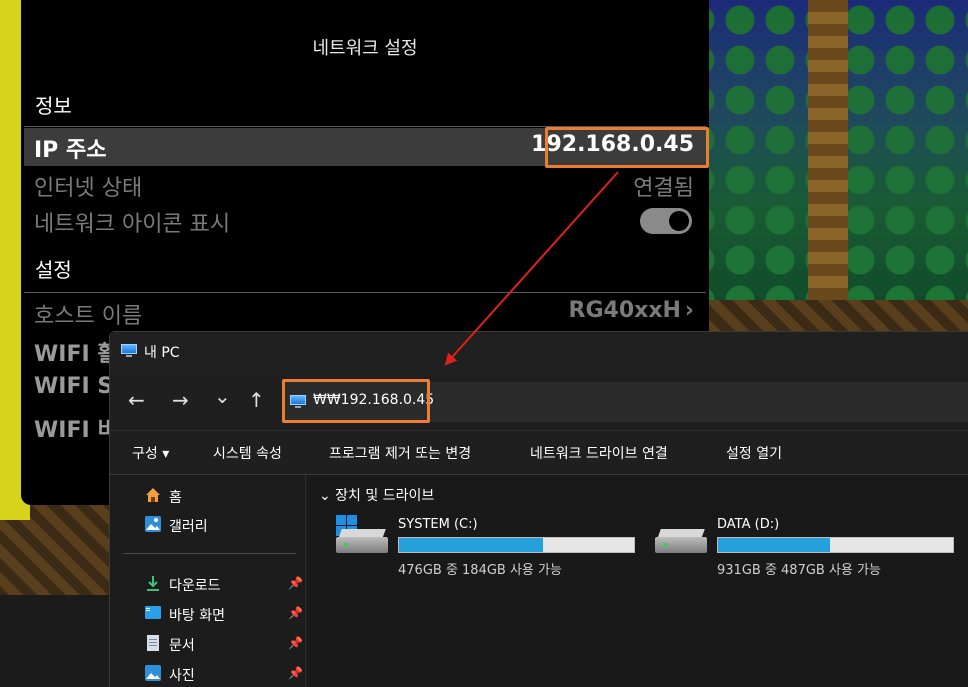 This screenshot has width=968, height=687. Describe the element at coordinates (365, 292) in the screenshot. I see `divider` at that location.